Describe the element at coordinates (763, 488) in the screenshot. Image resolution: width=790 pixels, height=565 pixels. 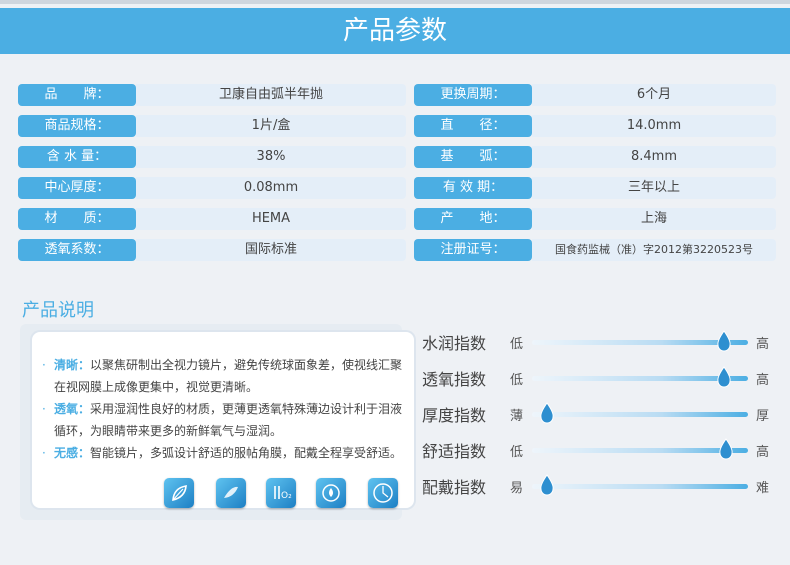
I see `index-max-label: 难` at that location.